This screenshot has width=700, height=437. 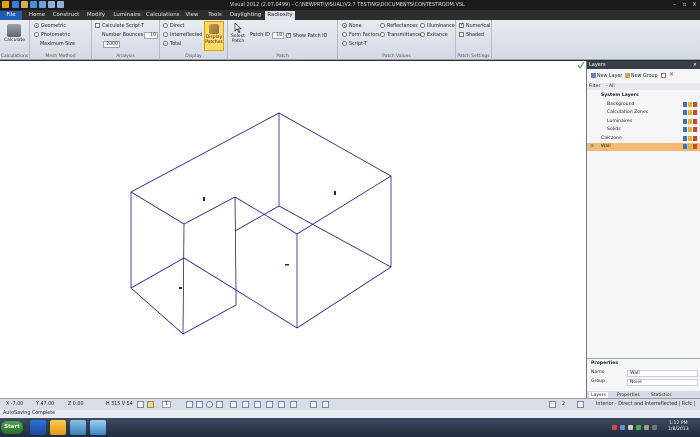 I want to click on illuminance-radio: Illuminance, so click(x=437, y=26).